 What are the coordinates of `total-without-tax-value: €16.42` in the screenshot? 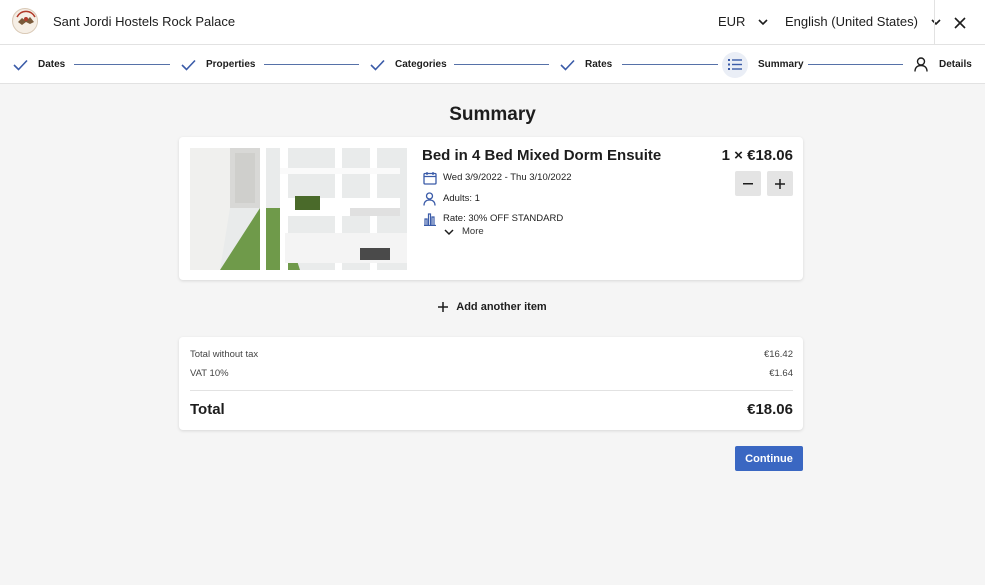 It's located at (778, 354).